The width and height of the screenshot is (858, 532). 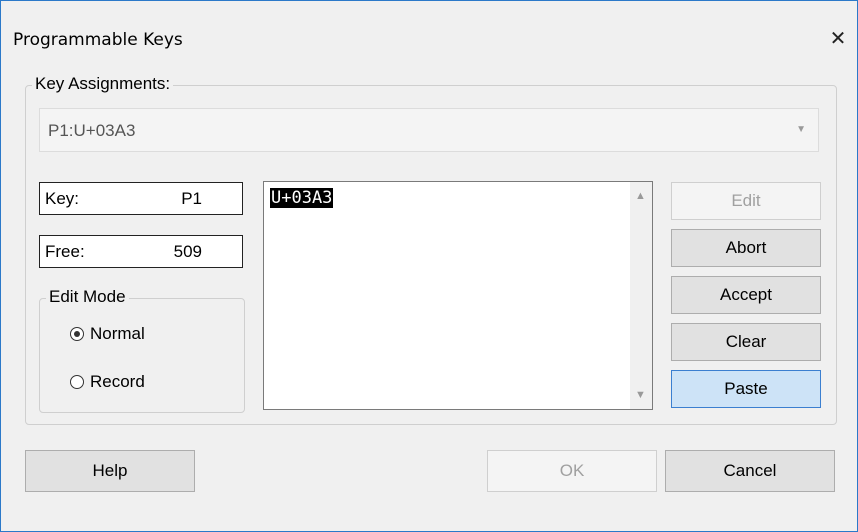 What do you see at coordinates (640, 395) in the screenshot?
I see `scroll-down-icon: ▼` at bounding box center [640, 395].